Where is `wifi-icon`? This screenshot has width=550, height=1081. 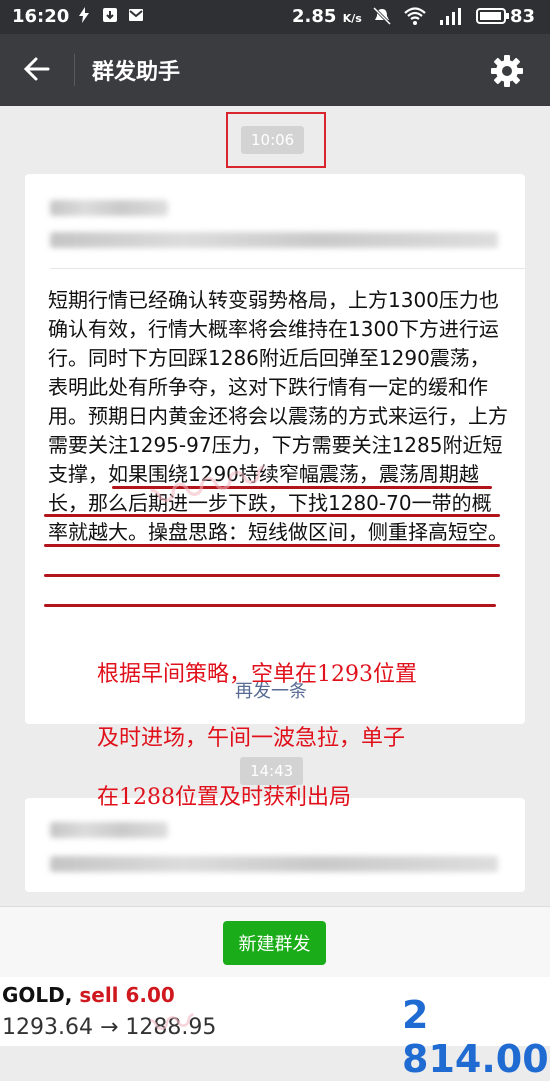
wifi-icon is located at coordinates (415, 16).